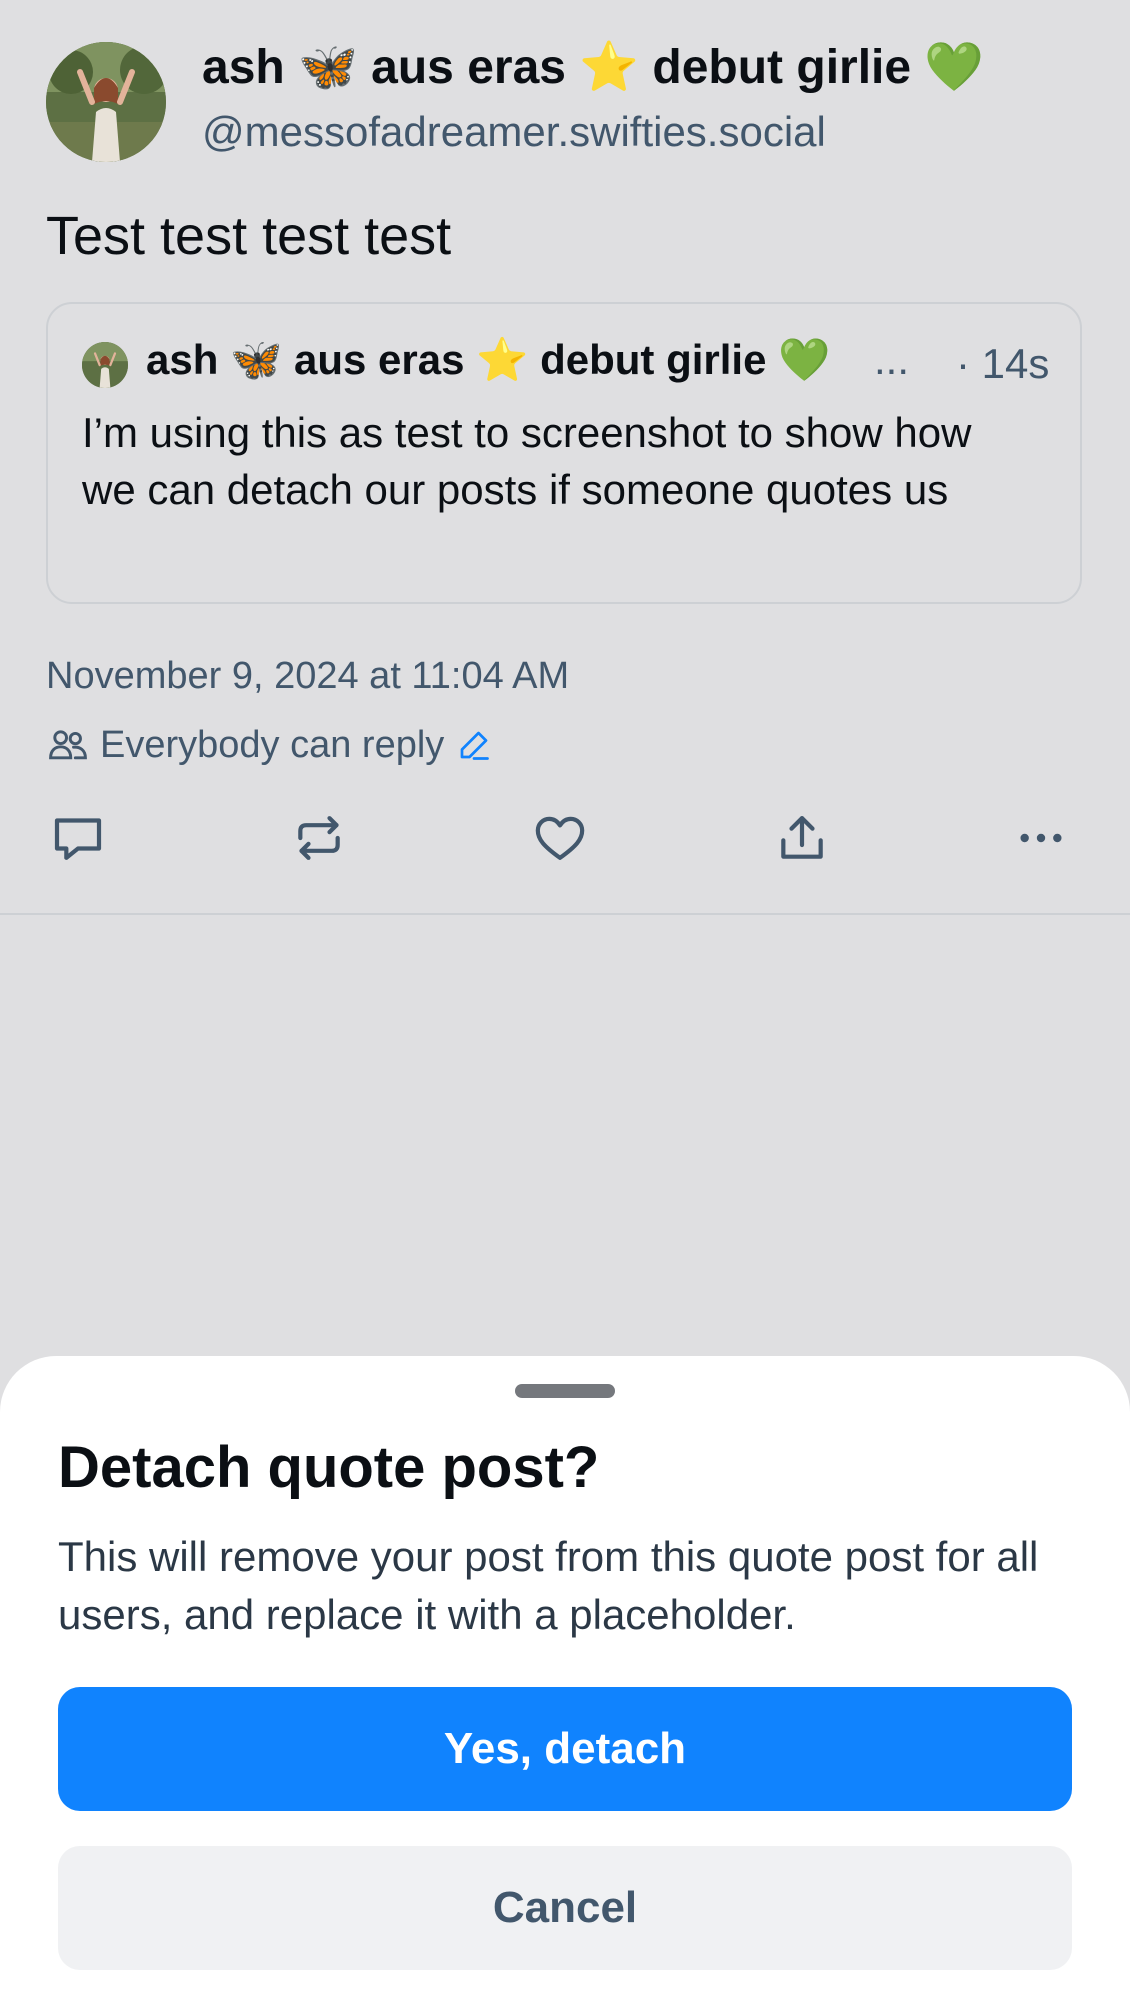 The width and height of the screenshot is (1130, 2000). Describe the element at coordinates (249, 236) in the screenshot. I see `post-text: Test test test test` at that location.